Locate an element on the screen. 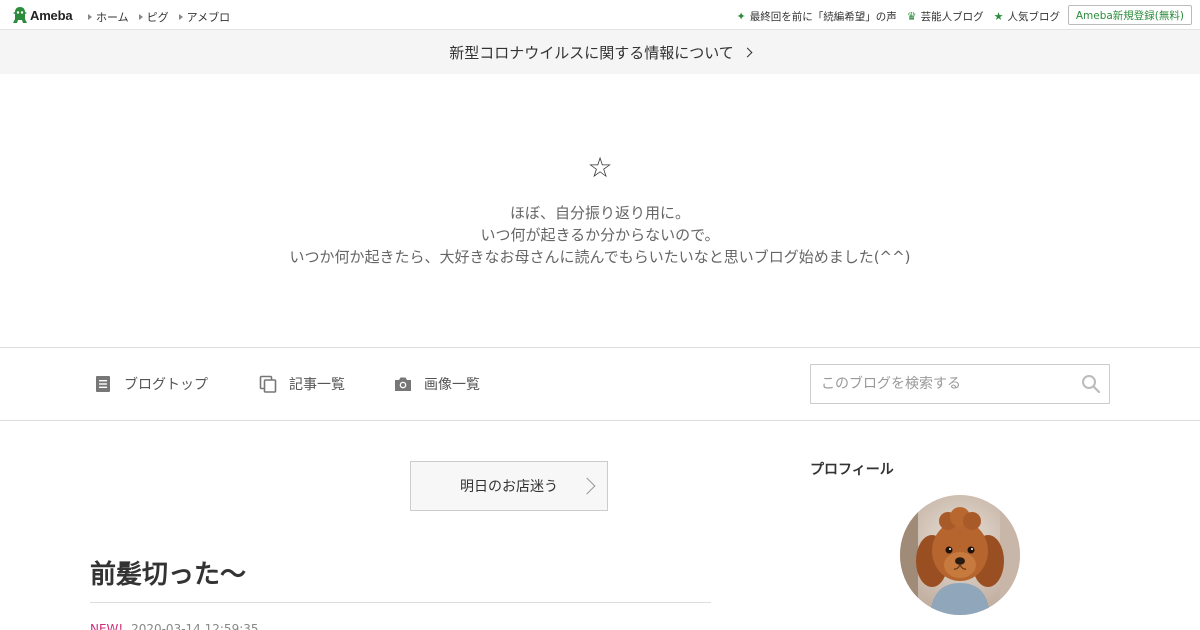 The height and width of the screenshot is (630, 1200). divider is located at coordinates (400, 602).